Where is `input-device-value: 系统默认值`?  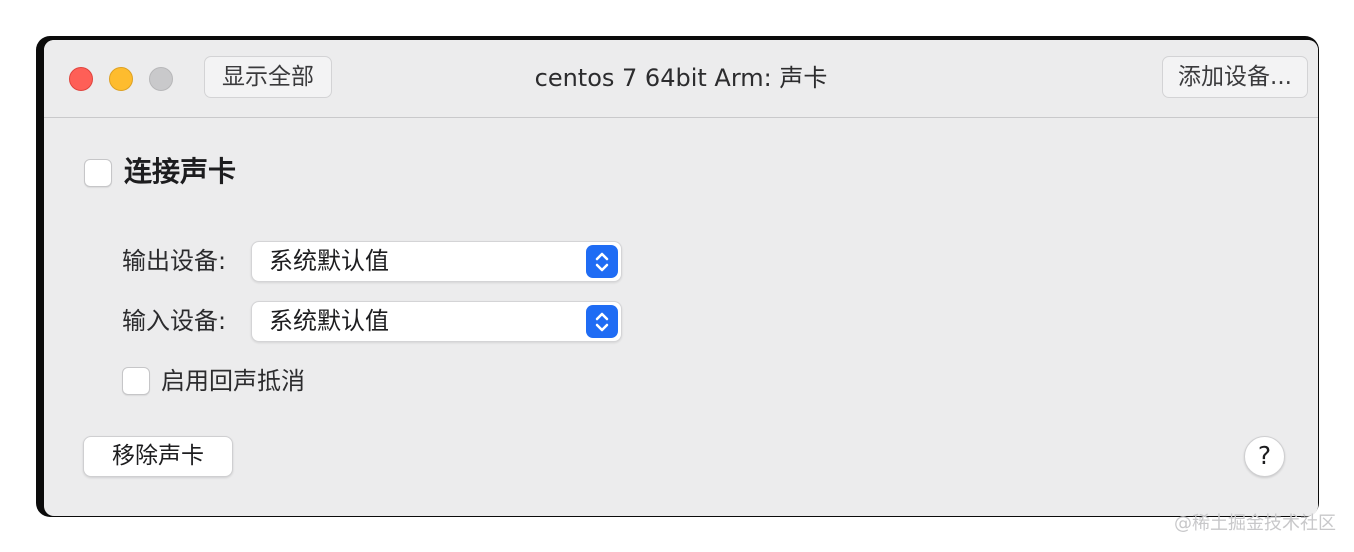
input-device-value: 系统默认值 is located at coordinates (329, 321).